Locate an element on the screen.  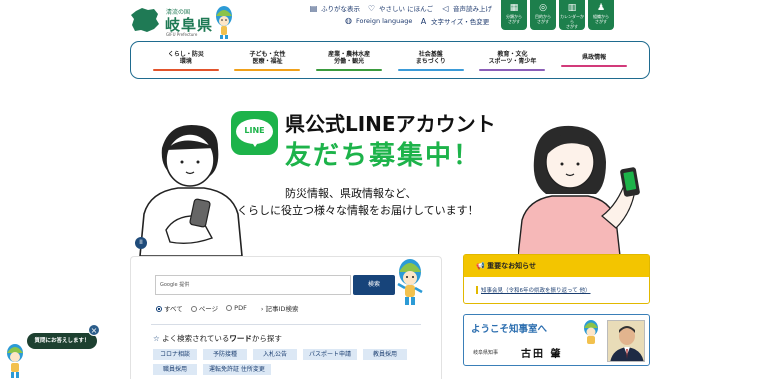
line-app-icon: LINE is located at coordinates (254, 133).